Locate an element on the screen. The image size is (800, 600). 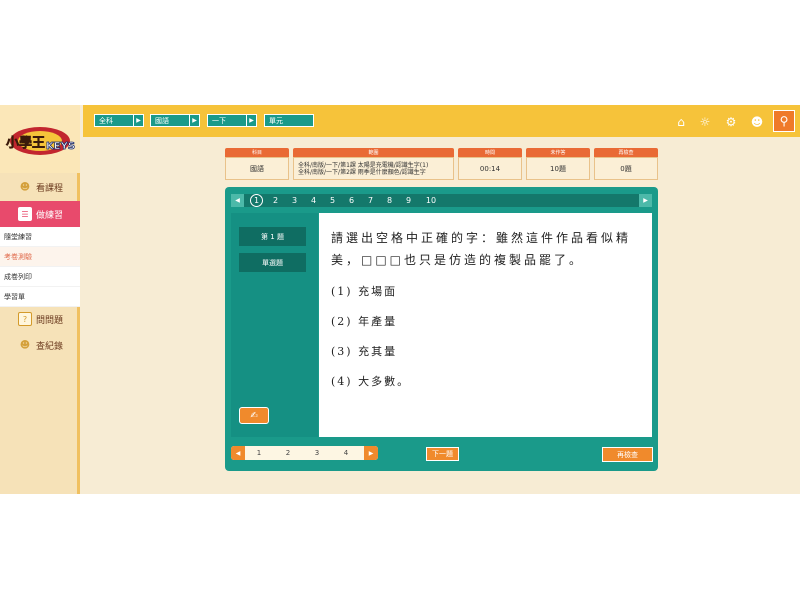
sidebar-subitem-random: 隨堂練習 is located at coordinates (40, 237).